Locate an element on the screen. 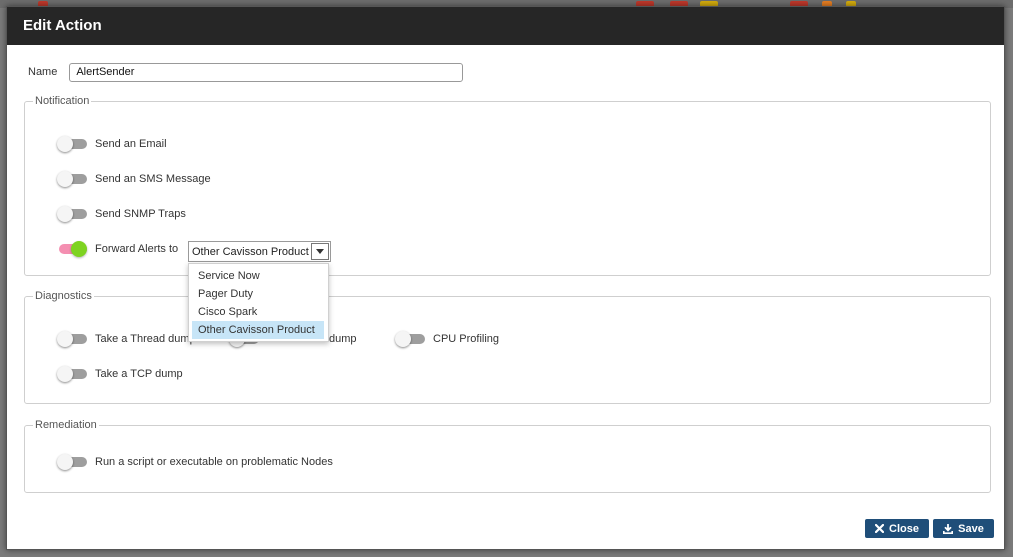 Image resolution: width=1013 pixels, height=557 pixels. forward-alerts-row: Forward Alerts to is located at coordinates (117, 249).